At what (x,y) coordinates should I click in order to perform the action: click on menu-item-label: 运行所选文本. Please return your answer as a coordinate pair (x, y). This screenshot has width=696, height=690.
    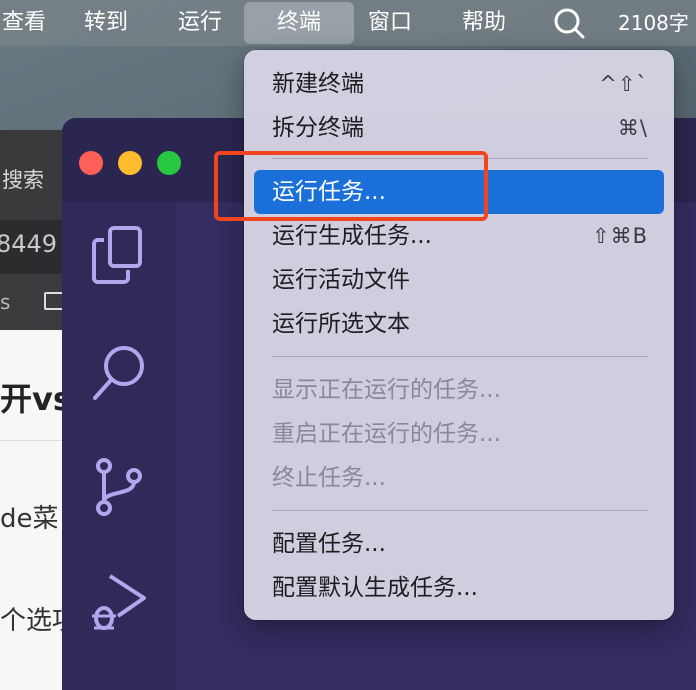
    Looking at the image, I should click on (341, 324).